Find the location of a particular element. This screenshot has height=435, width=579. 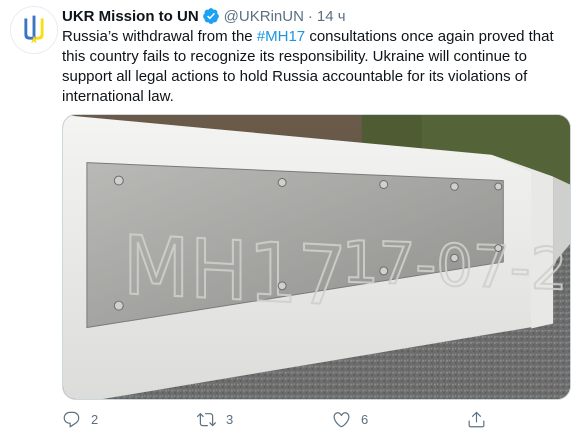

share-button is located at coordinates (476, 419).